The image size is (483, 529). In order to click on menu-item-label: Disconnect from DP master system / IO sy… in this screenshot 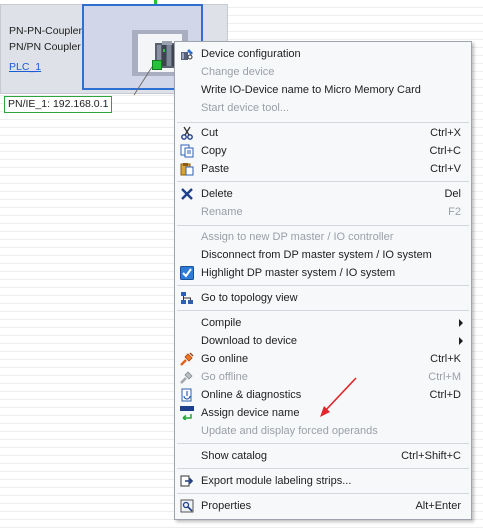, I will do `click(316, 255)`.